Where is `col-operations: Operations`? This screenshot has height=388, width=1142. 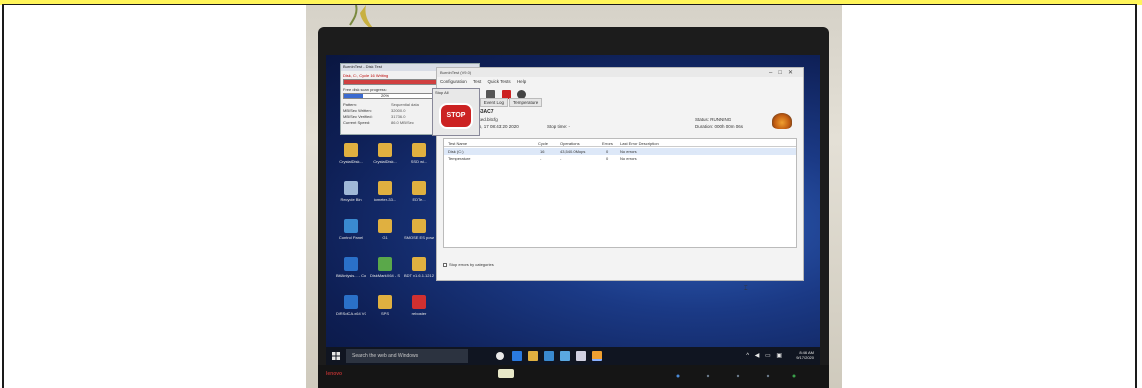 col-operations: Operations is located at coordinates (570, 143).